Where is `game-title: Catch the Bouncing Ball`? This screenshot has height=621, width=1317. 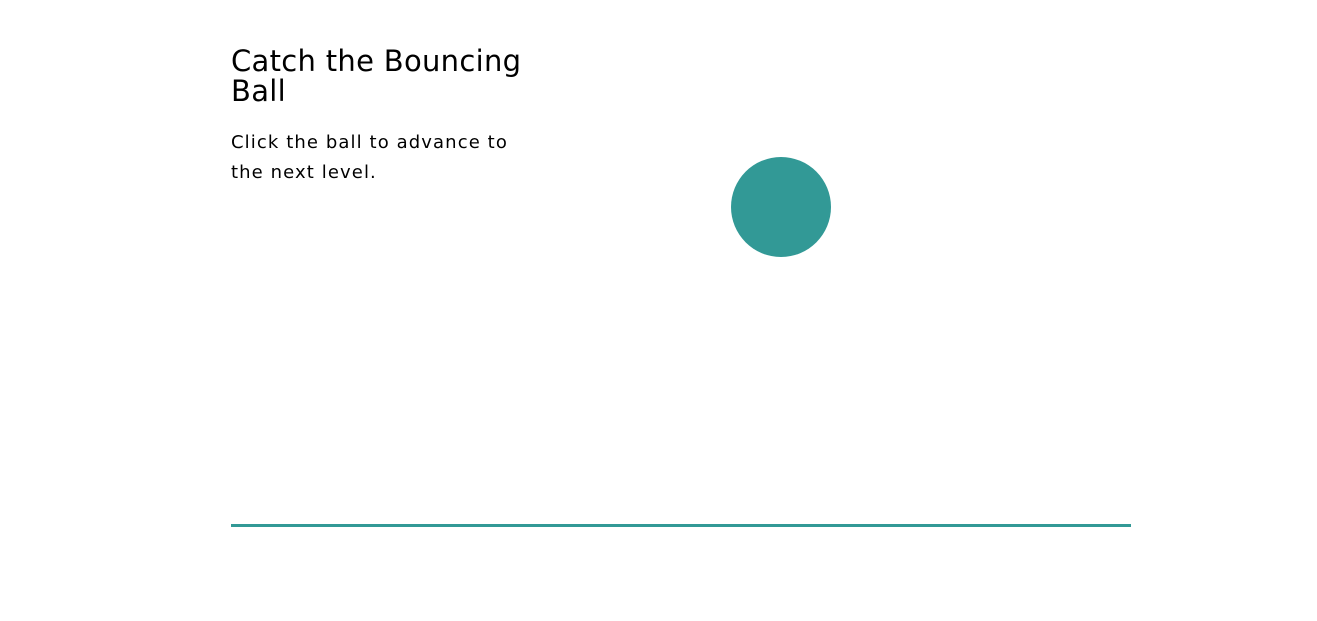 game-title: Catch the Bouncing Ball is located at coordinates (376, 76).